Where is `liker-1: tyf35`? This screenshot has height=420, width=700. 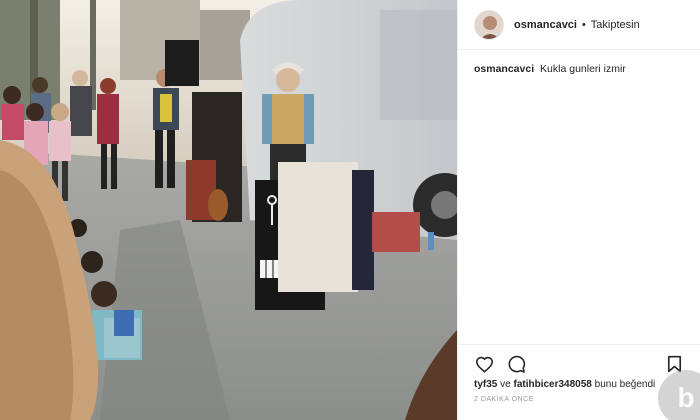 liker-1: tyf35 is located at coordinates (485, 384).